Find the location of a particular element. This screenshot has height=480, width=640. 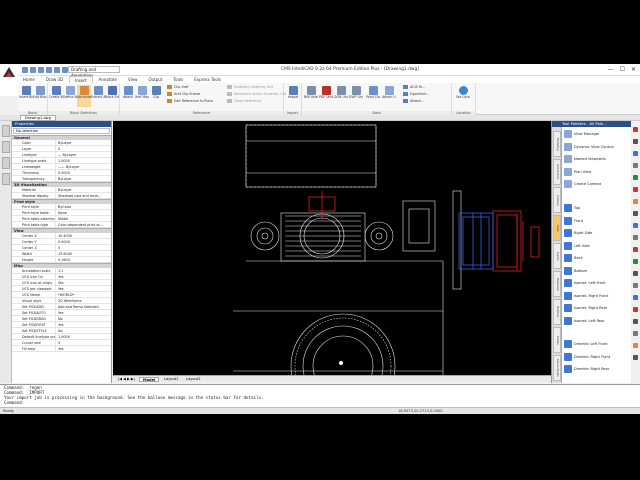

selection-select: No selection is located at coordinates (61, 131).